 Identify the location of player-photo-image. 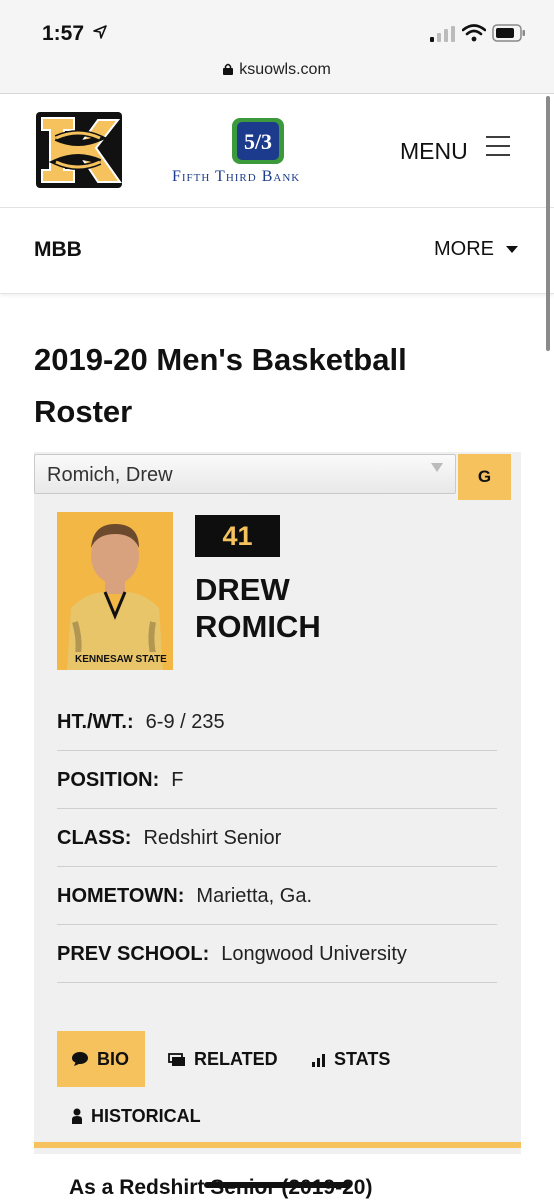
(115, 591).